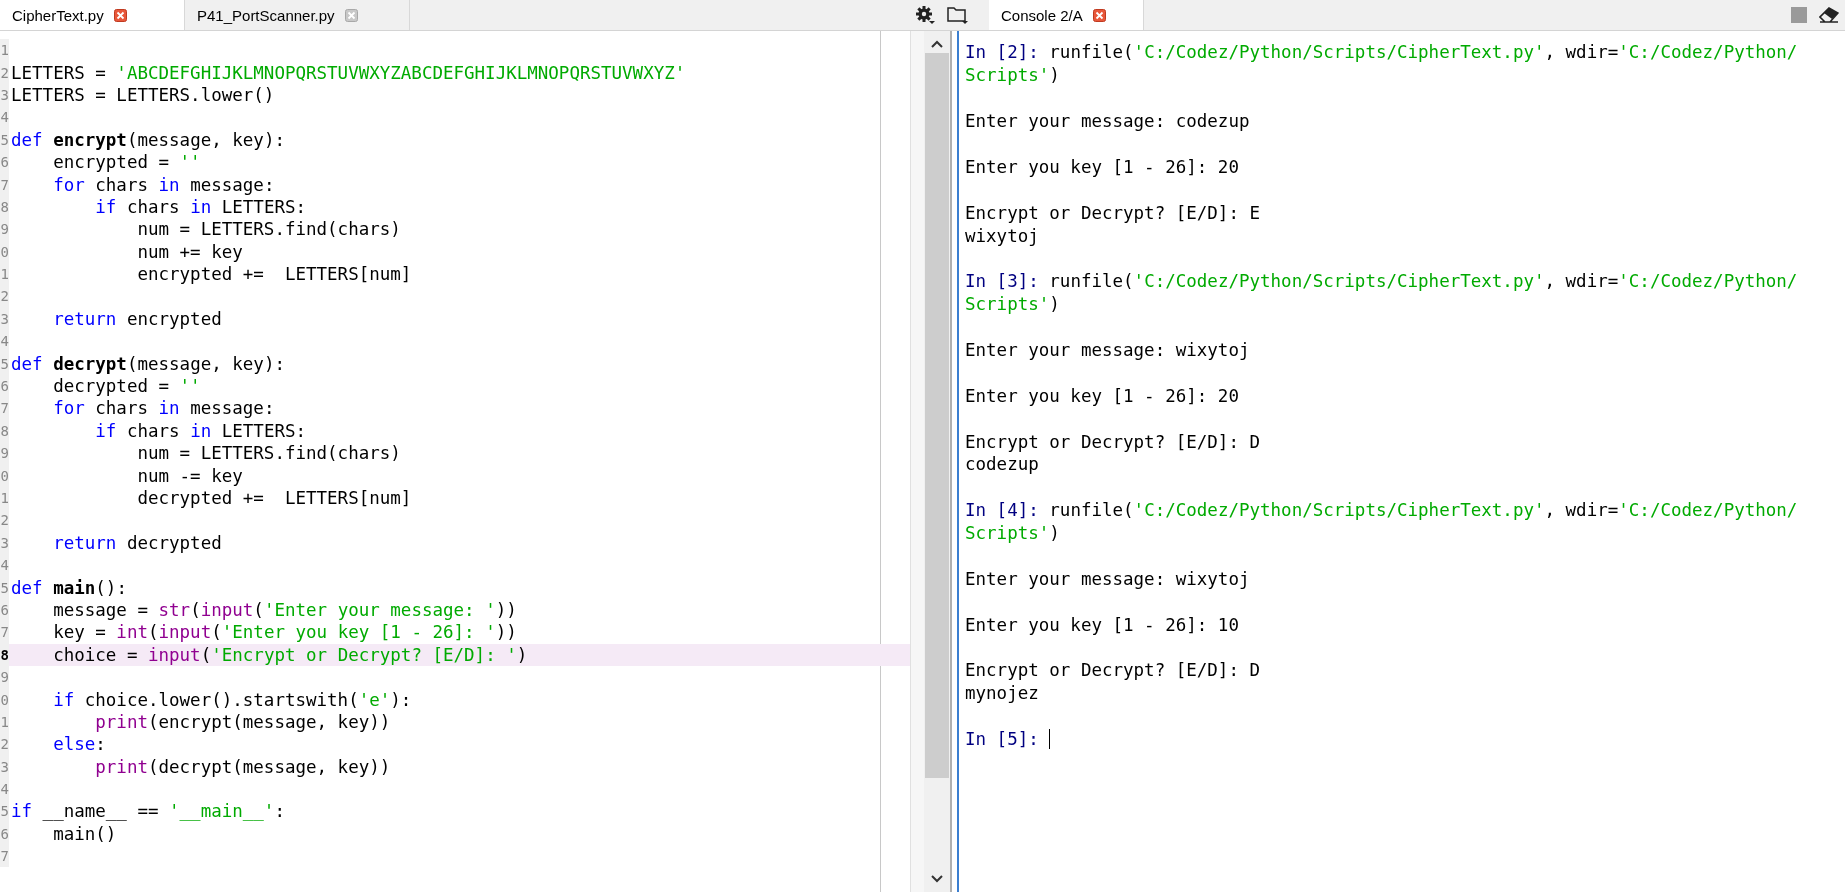 This screenshot has width=1845, height=892. Describe the element at coordinates (1102, 624) in the screenshot. I see `console-output: Enter you key [1 - 26]: 10` at that location.